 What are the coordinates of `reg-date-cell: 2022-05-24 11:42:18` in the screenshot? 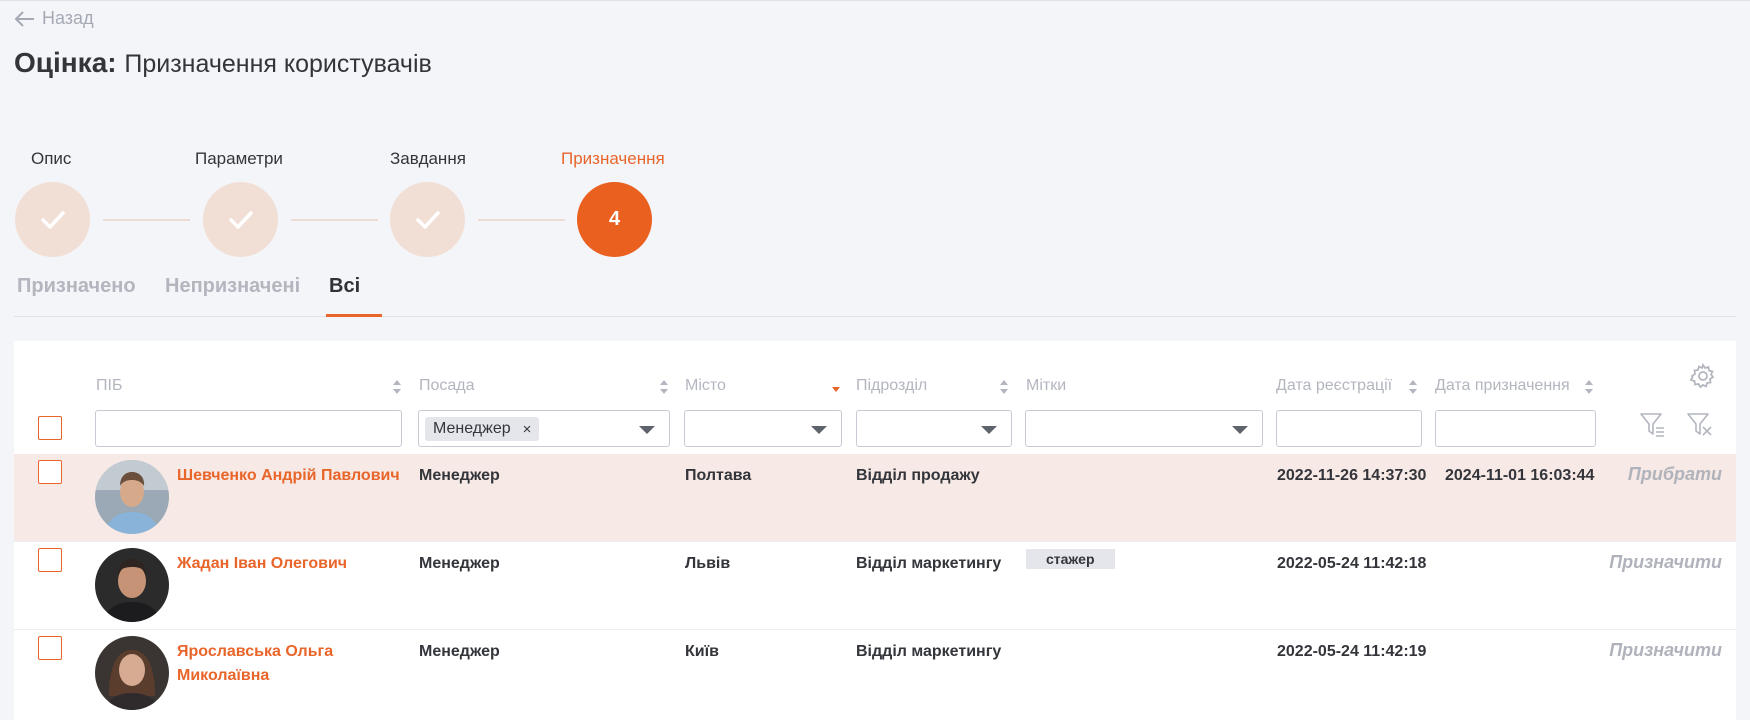 It's located at (1352, 563).